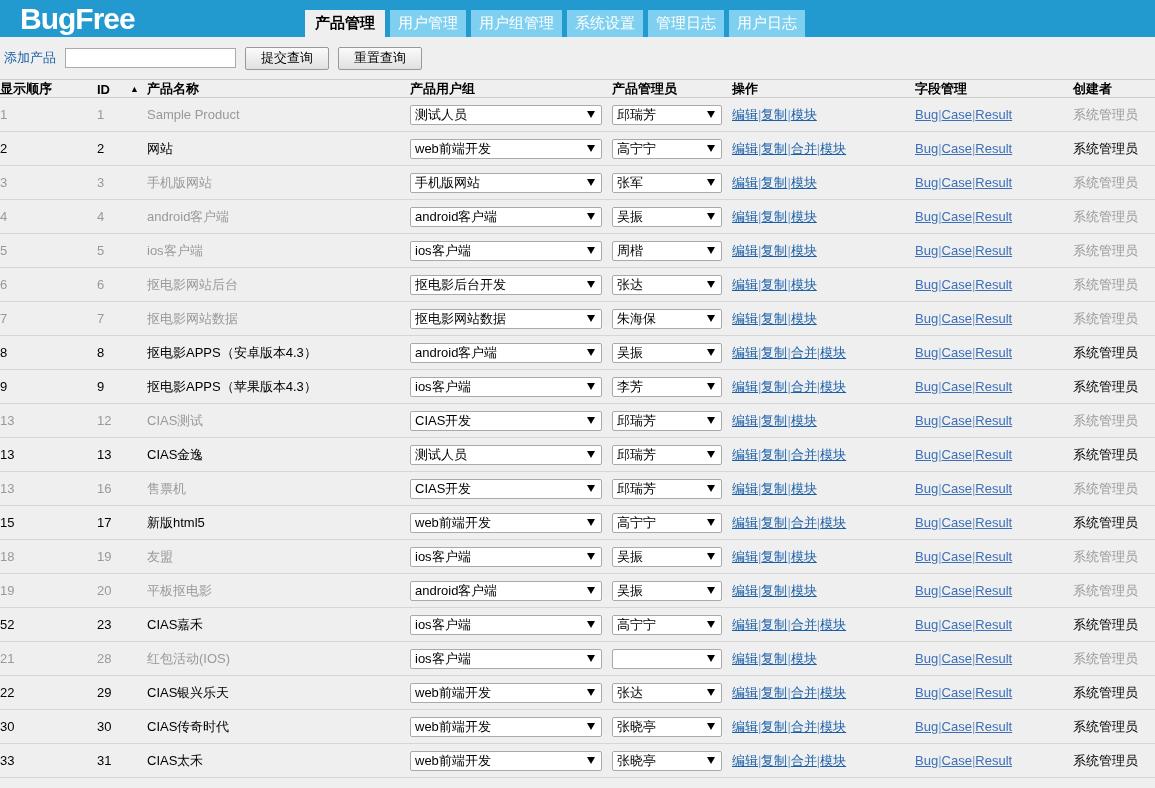 This screenshot has height=788, width=1155. I want to click on dropdown: 测试人员, so click(506, 454).